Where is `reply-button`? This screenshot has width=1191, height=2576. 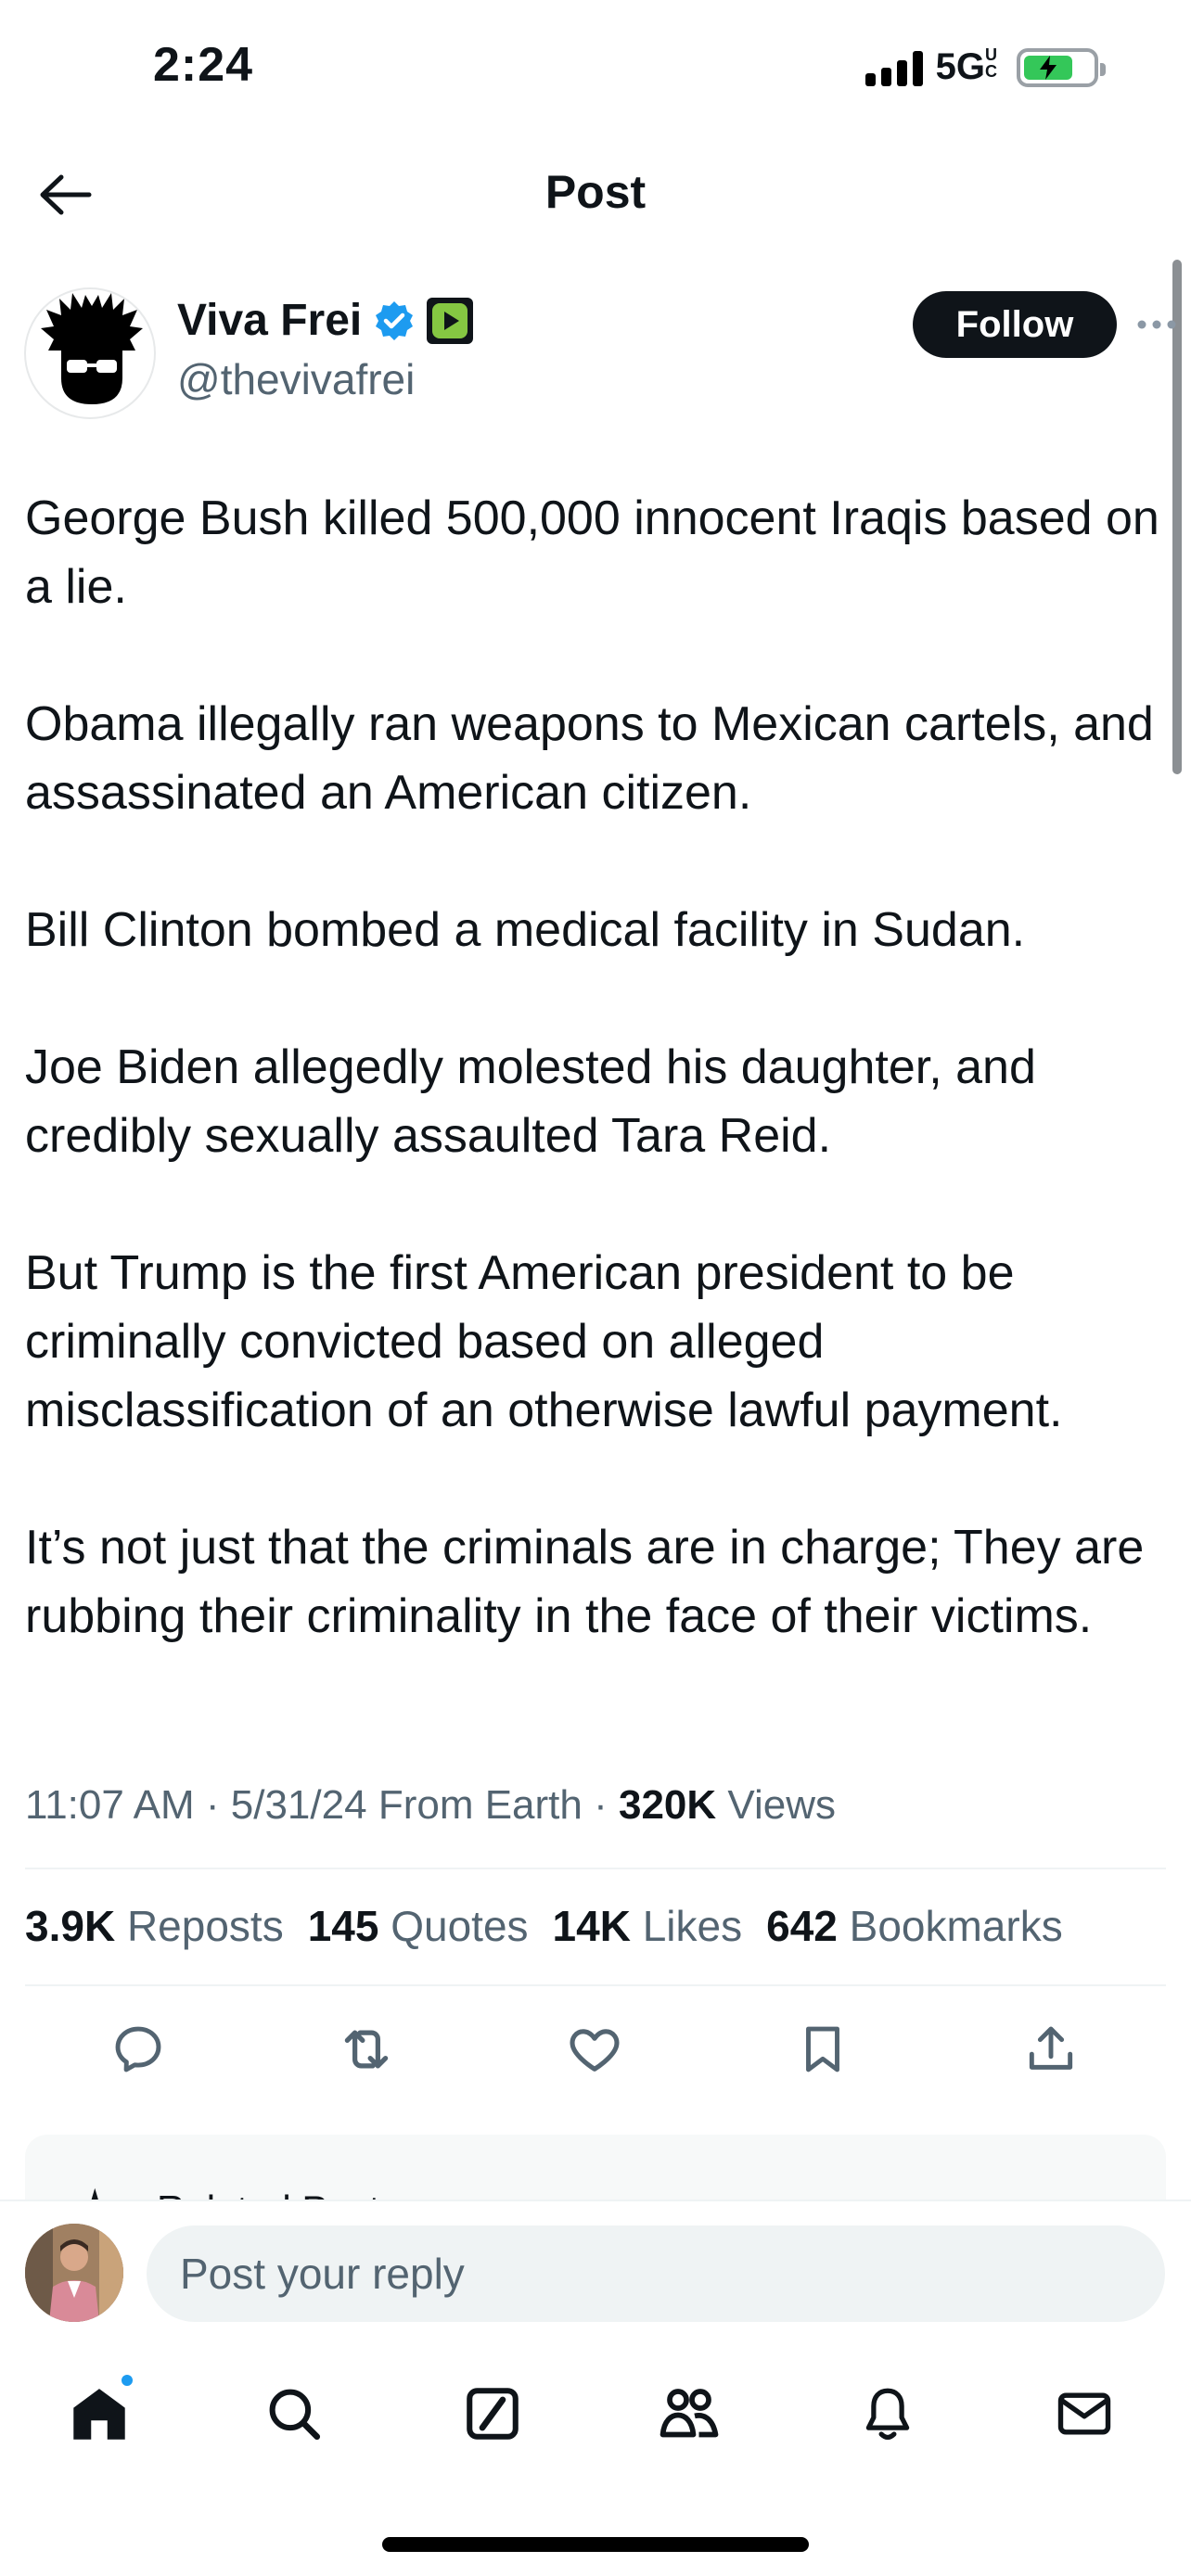
reply-button is located at coordinates (138, 2049).